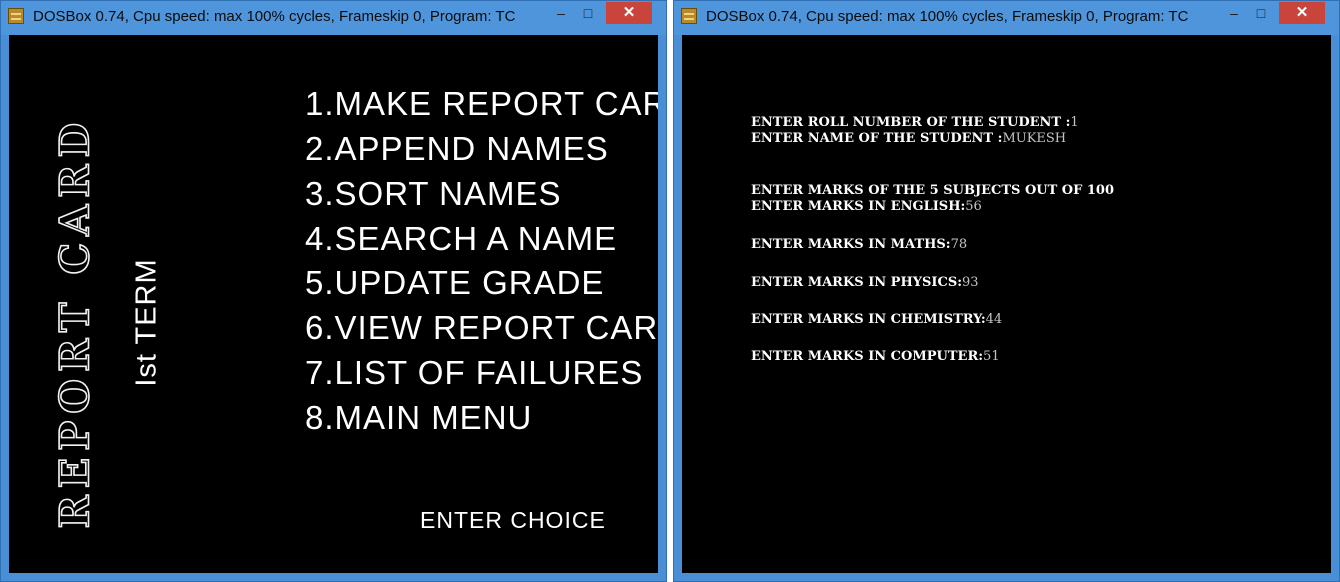  I want to click on maths-marks-prompt: ENTER MARKS IN MATHS:78, so click(859, 244).